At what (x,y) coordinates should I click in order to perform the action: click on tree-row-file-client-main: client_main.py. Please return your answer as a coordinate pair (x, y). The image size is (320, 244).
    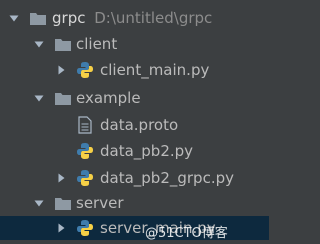
    Looking at the image, I should click on (134, 70).